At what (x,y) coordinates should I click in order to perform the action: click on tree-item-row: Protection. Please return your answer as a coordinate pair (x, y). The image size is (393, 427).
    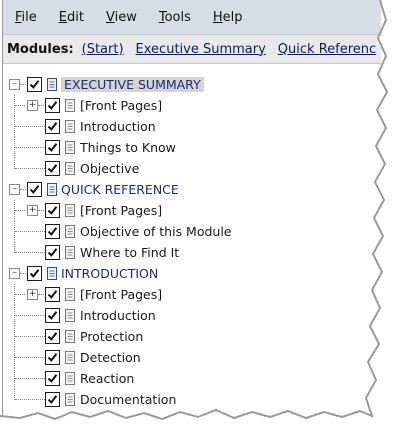
    Looking at the image, I should click on (192, 336).